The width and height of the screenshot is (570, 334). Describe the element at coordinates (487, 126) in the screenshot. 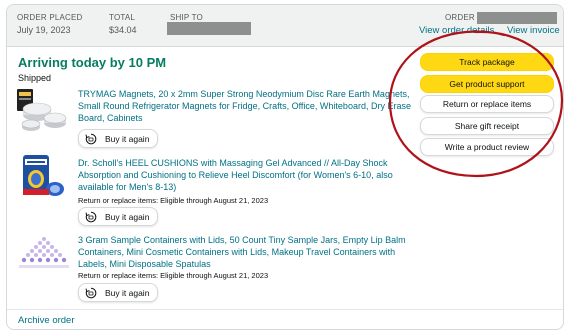

I see `share-gift-receipt-button: Share gift receipt` at that location.